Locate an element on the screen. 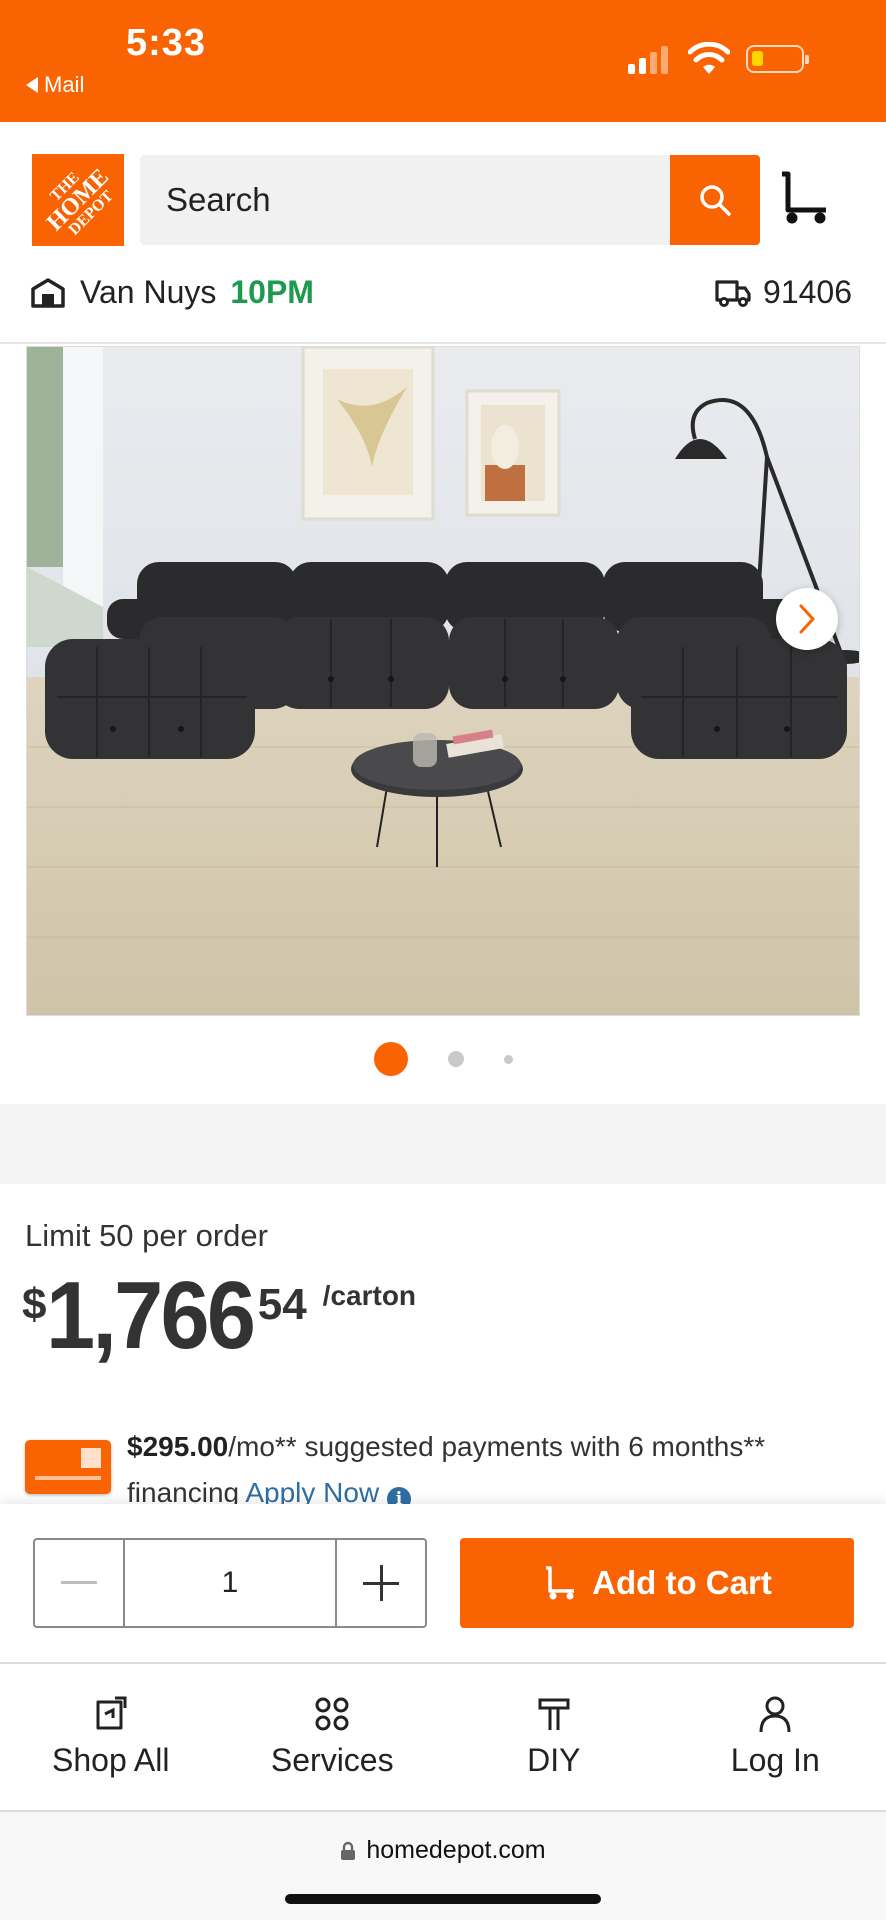  nav-label: Log In is located at coordinates (775, 1760).